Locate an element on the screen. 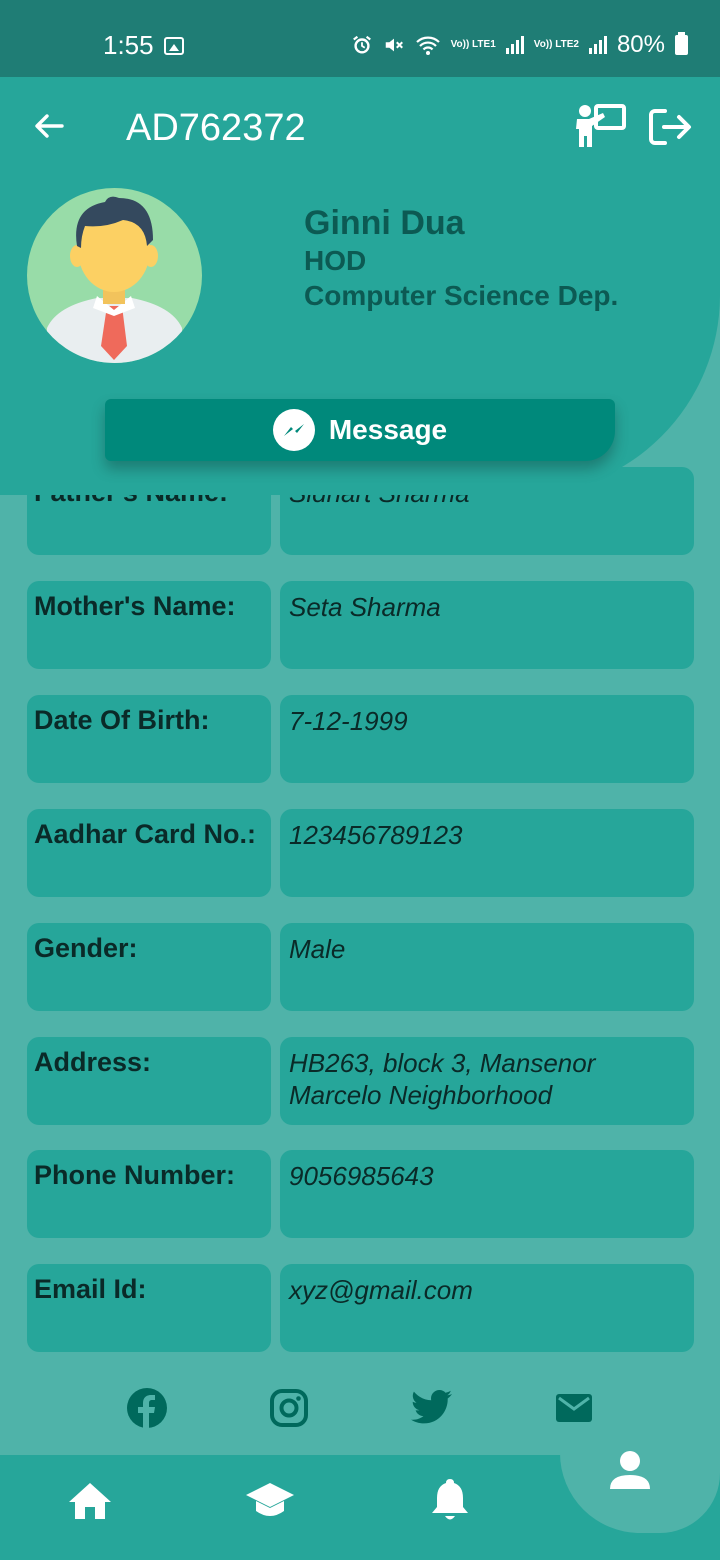  instagram-icon is located at coordinates (289, 1408).